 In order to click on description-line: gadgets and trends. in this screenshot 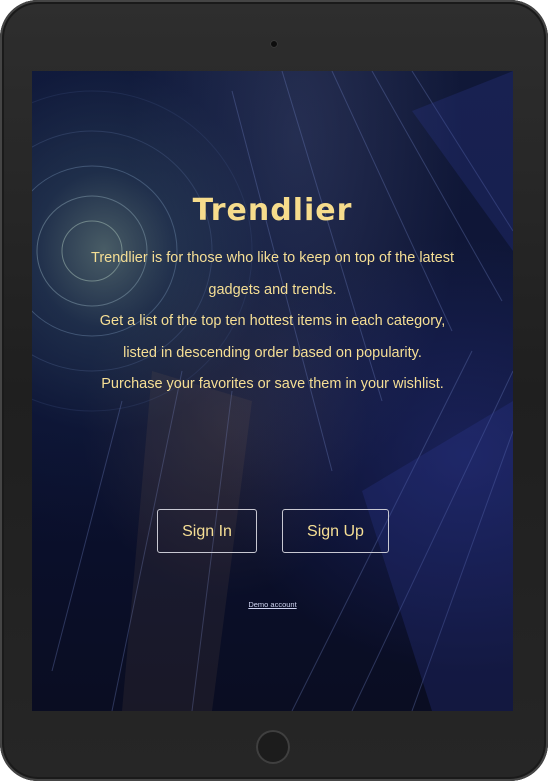, I will do `click(272, 289)`.